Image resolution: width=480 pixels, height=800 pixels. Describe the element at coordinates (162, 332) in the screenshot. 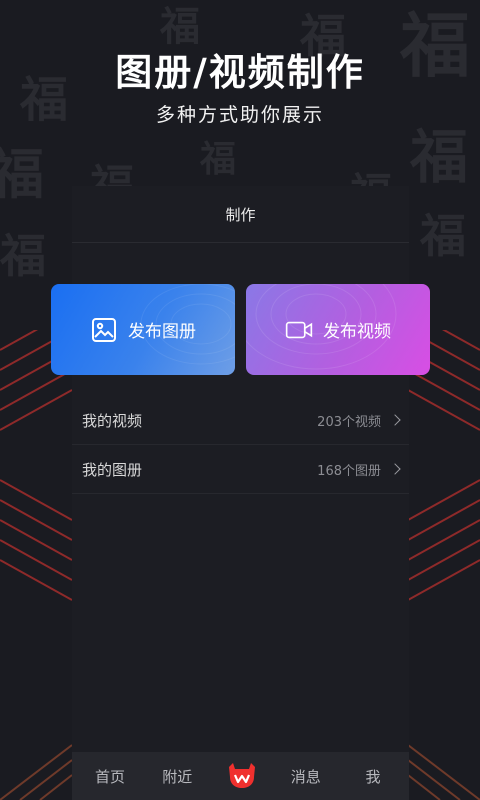

I see `publish-album-label: 发布图册` at that location.